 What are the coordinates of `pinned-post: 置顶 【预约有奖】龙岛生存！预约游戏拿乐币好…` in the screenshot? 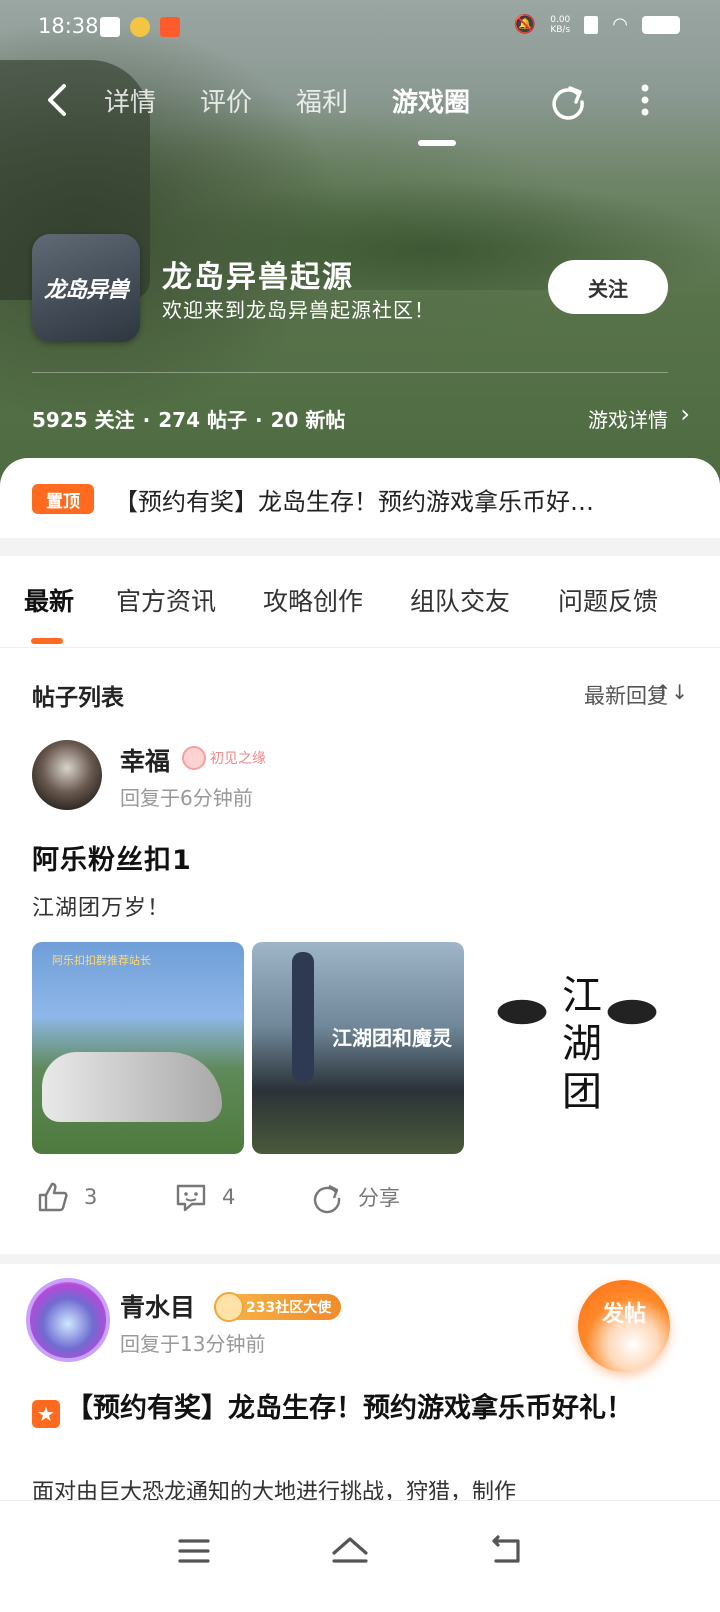 It's located at (360, 498).